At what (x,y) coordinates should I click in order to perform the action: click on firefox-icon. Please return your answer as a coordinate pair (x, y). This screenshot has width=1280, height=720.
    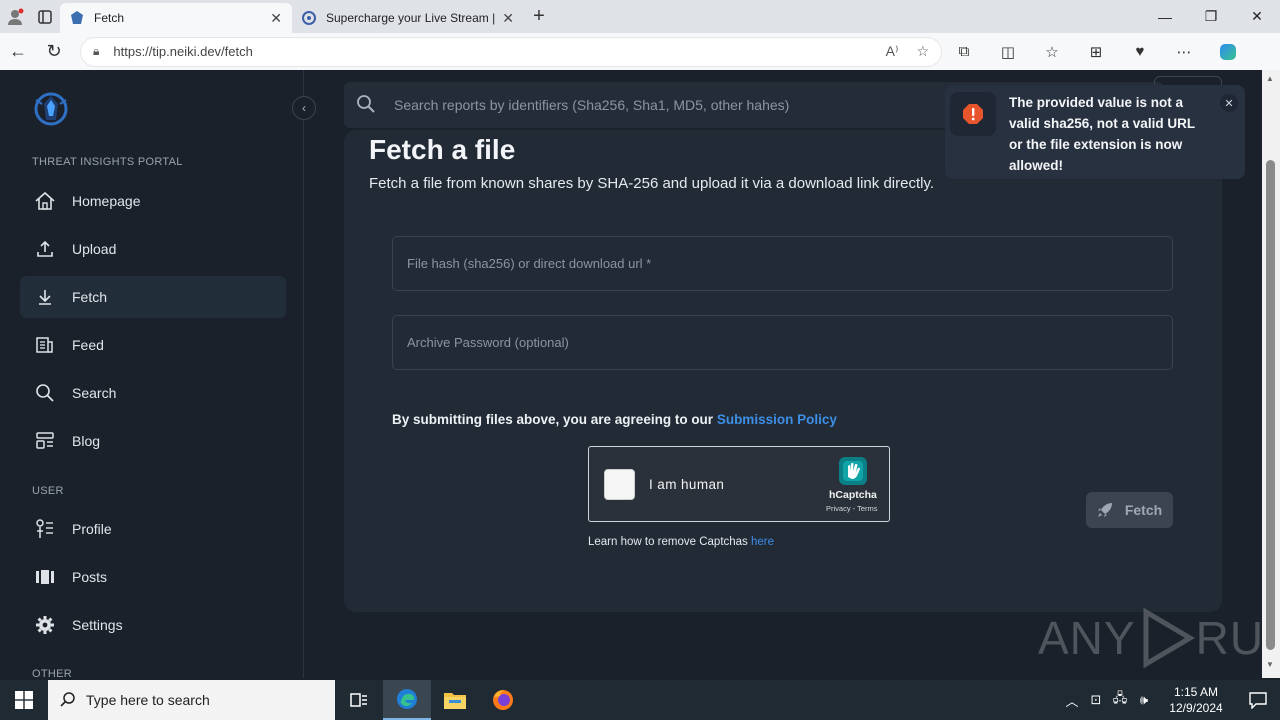
    Looking at the image, I should click on (503, 700).